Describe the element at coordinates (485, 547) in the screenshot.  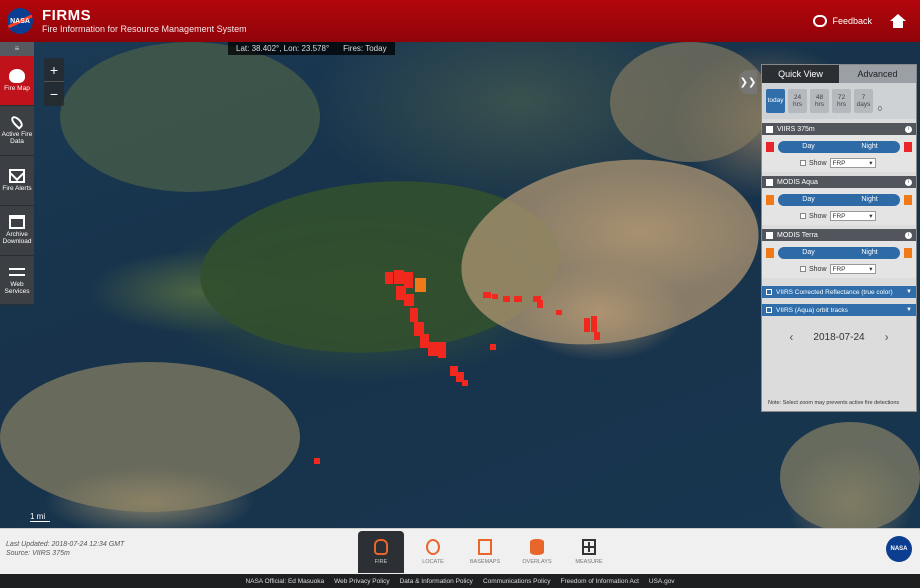
I see `layers-icon` at that location.